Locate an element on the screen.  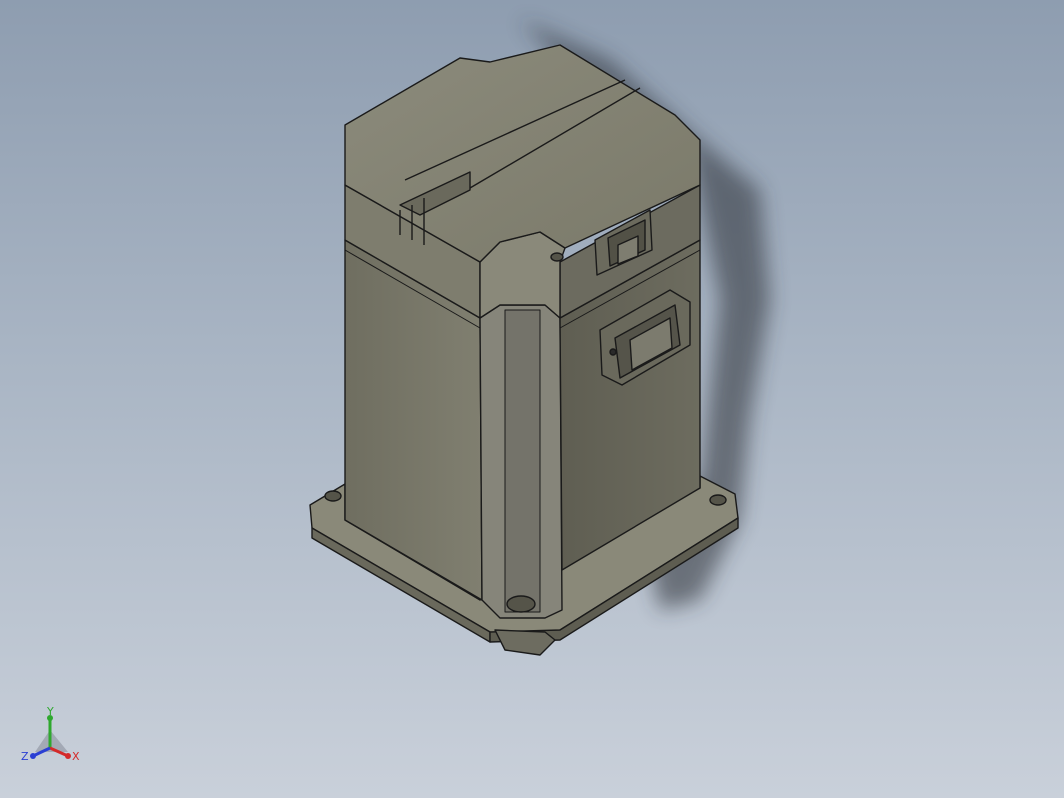
triad-y-label: Y is located at coordinates (50, 711).